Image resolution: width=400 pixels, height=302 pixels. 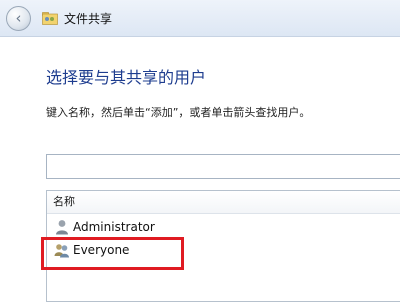 What do you see at coordinates (223, 227) in the screenshot?
I see `list-item-administrator: Administrator` at bounding box center [223, 227].